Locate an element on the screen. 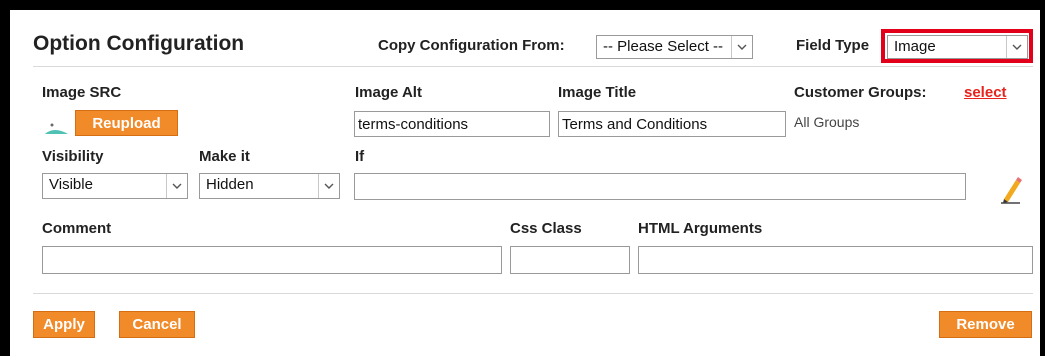 The width and height of the screenshot is (1045, 356). visibility-selected: Visible is located at coordinates (71, 184).